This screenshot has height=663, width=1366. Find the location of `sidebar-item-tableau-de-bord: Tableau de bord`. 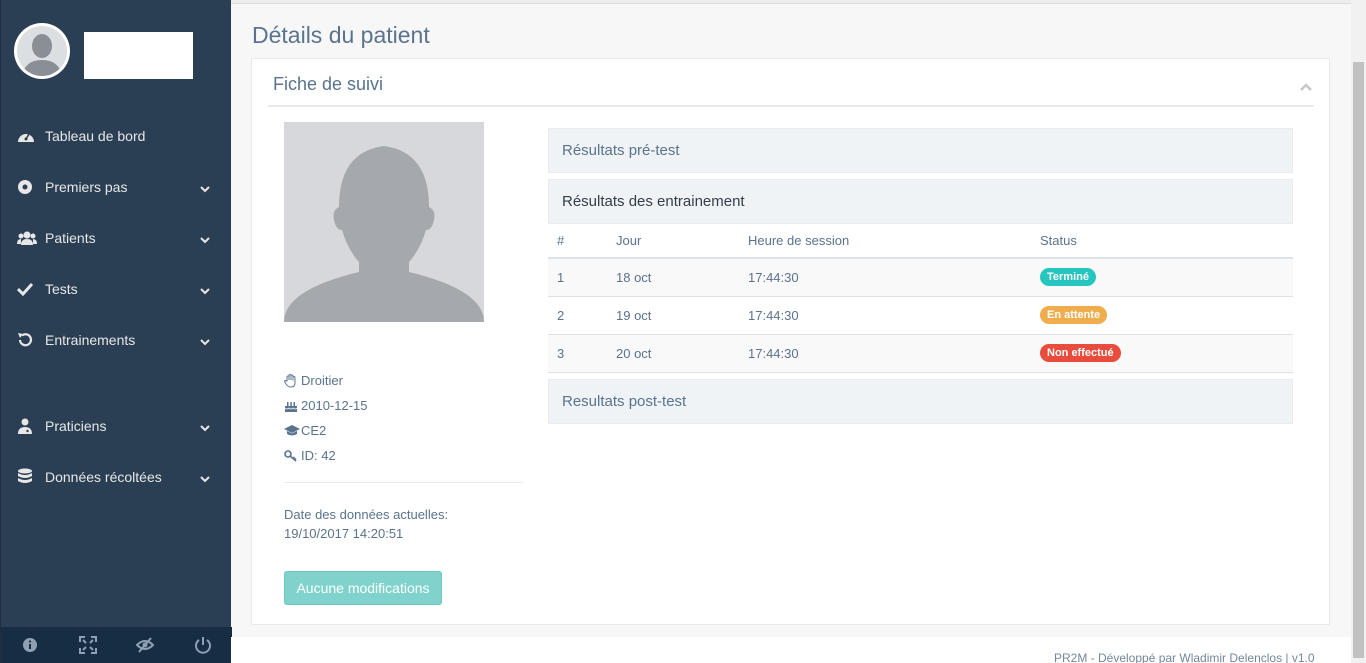

sidebar-item-tableau-de-bord: Tableau de bord is located at coordinates (116, 135).